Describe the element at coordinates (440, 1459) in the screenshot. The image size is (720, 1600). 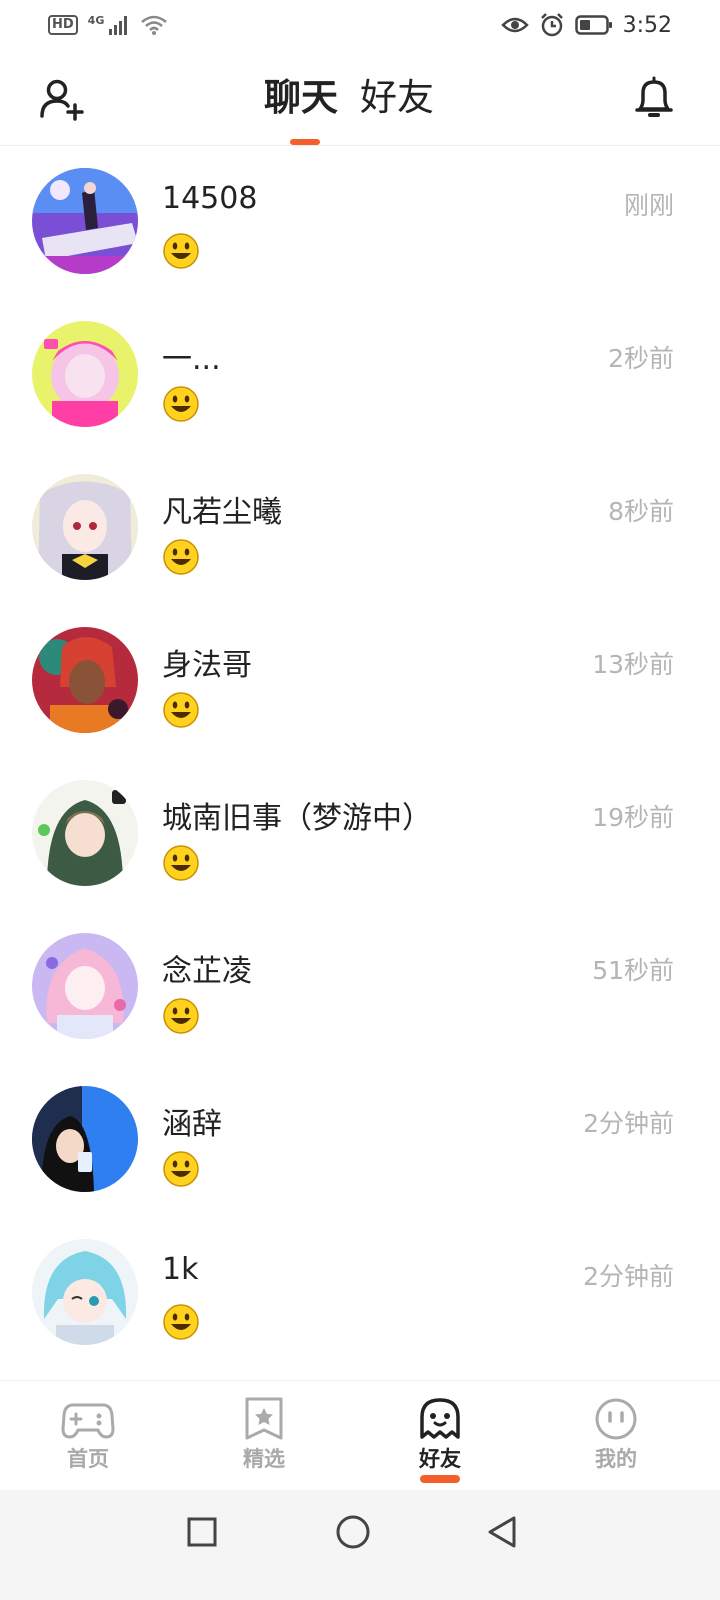
I see `nav-label: 好友` at that location.